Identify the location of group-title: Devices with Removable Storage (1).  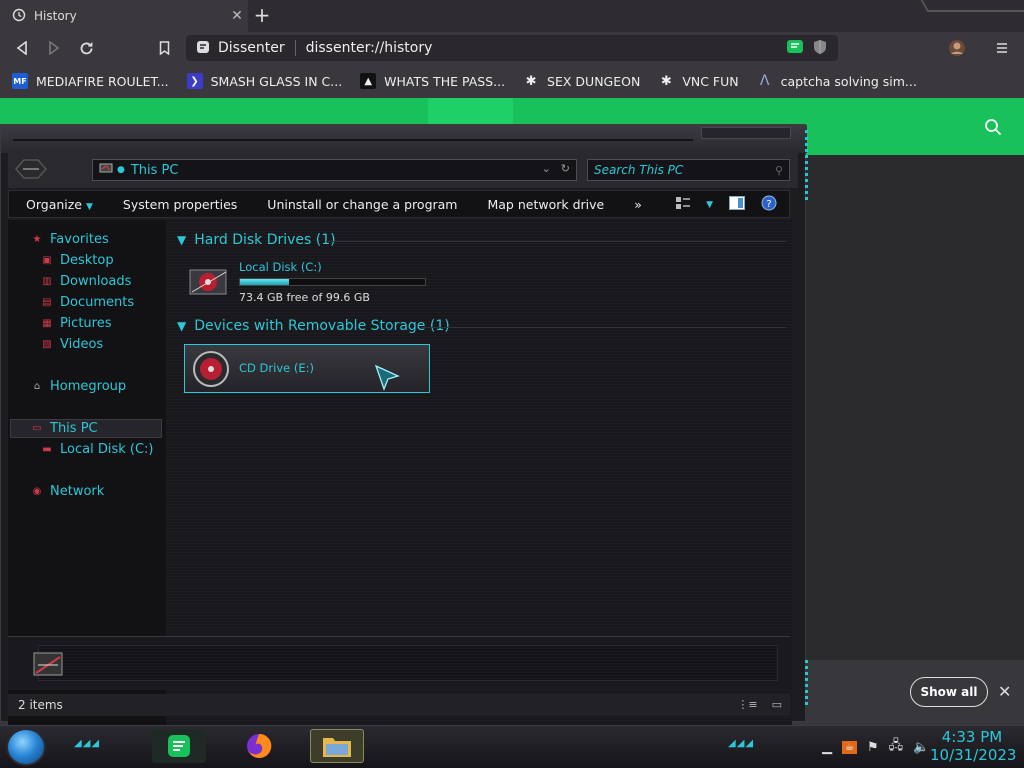
(322, 326).